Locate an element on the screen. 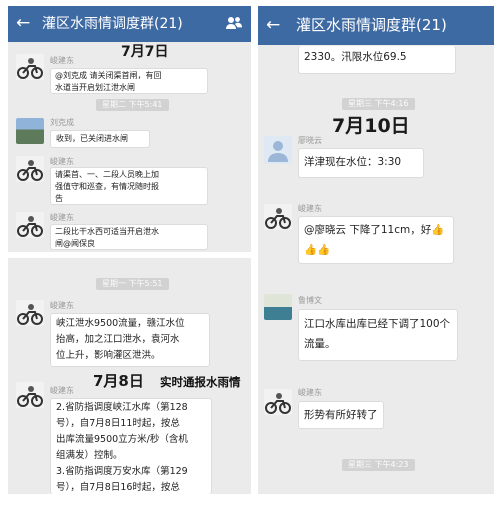  message-bubble: 形势有所好转了 is located at coordinates (341, 415).